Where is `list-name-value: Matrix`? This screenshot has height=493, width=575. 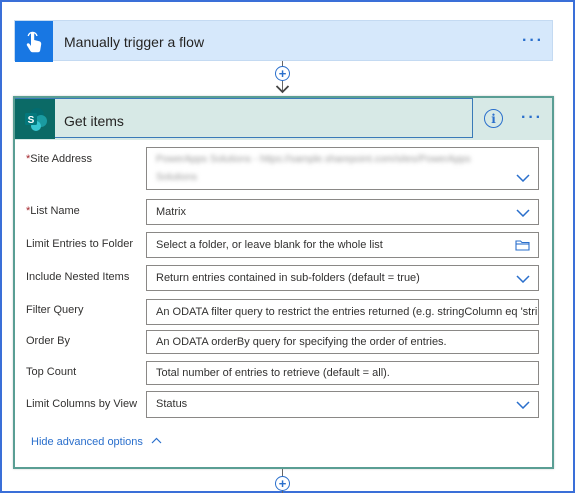 list-name-value: Matrix is located at coordinates (171, 212).